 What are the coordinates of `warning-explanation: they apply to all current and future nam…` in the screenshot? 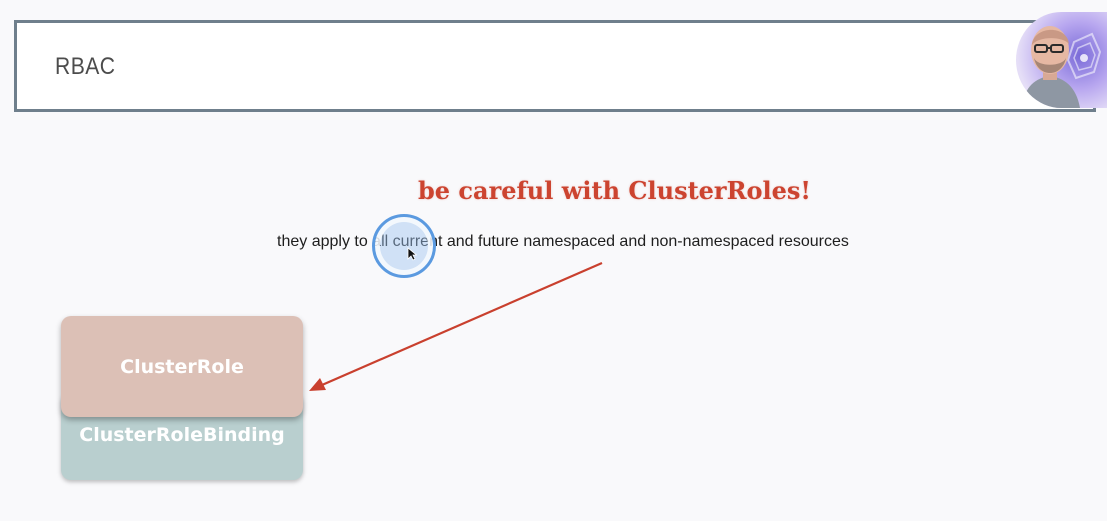 It's located at (563, 241).